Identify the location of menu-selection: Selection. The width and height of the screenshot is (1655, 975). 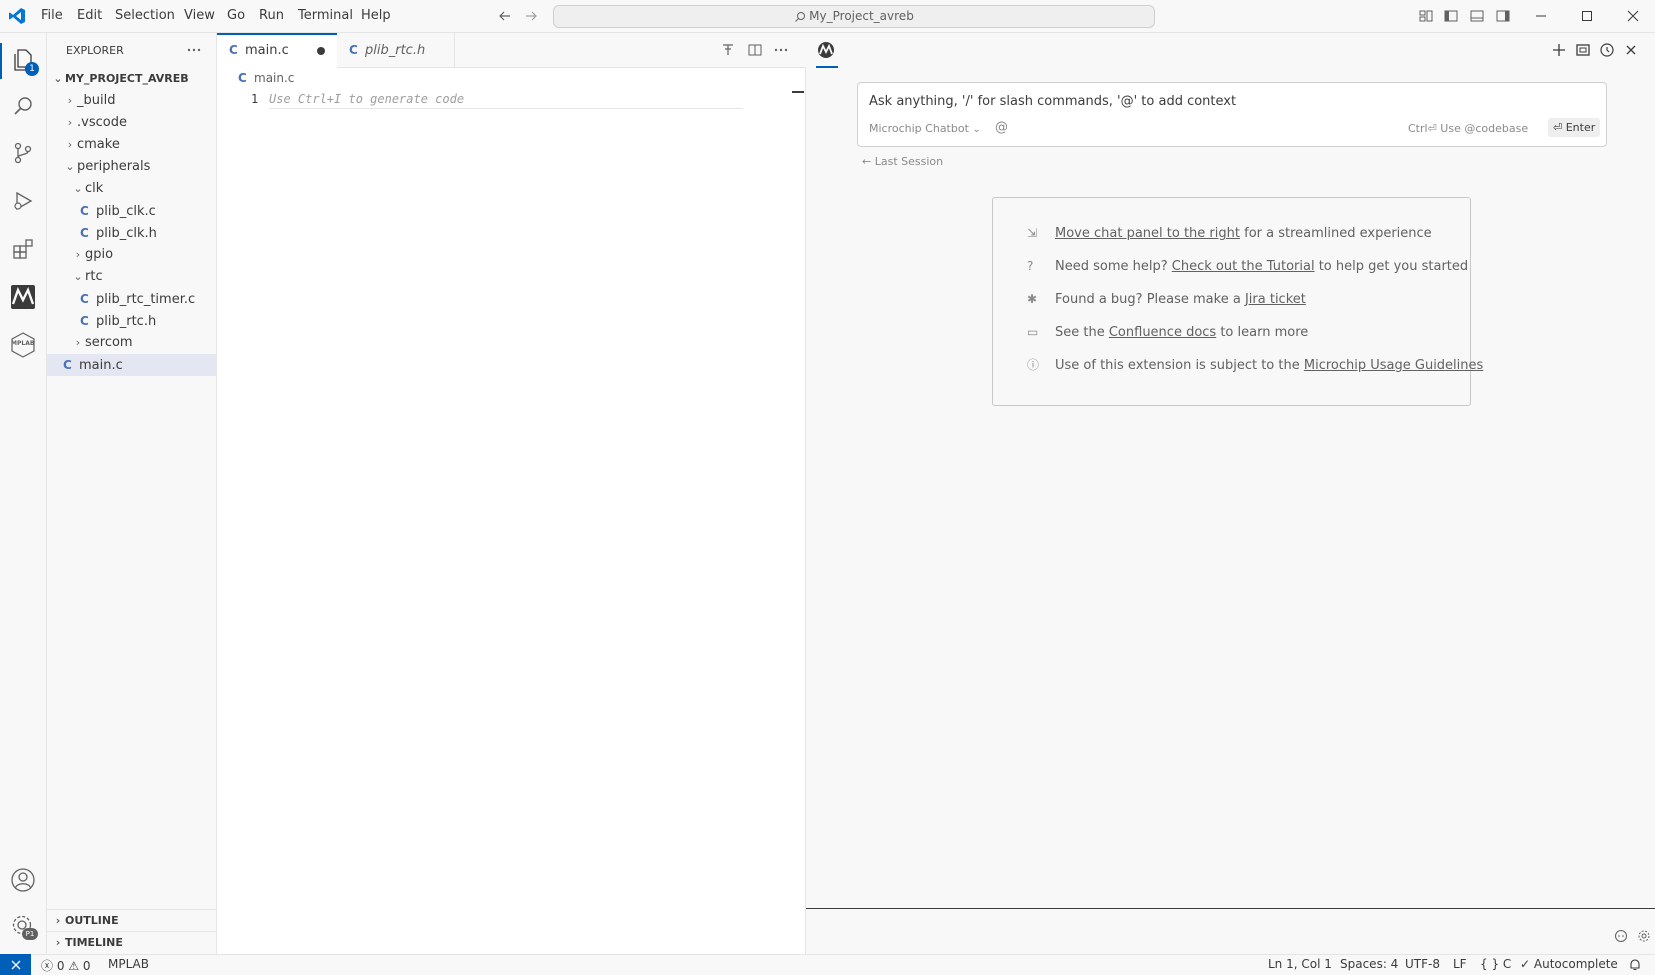
(145, 15).